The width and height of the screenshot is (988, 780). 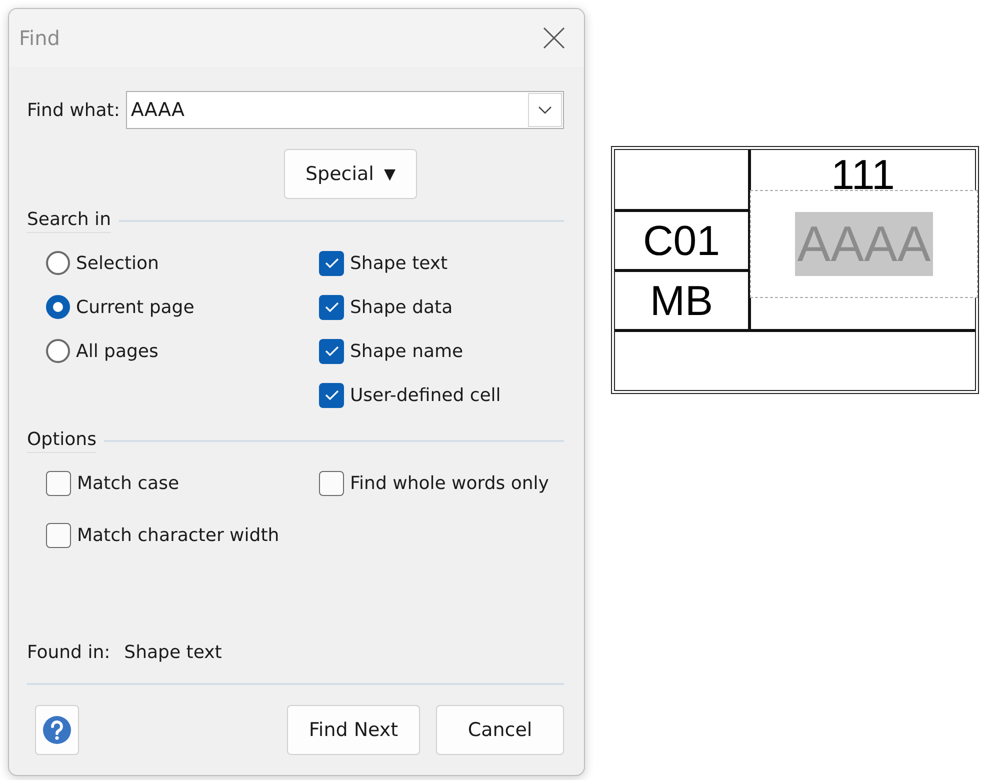 I want to click on found-in-label: Found in:, so click(x=68, y=652).